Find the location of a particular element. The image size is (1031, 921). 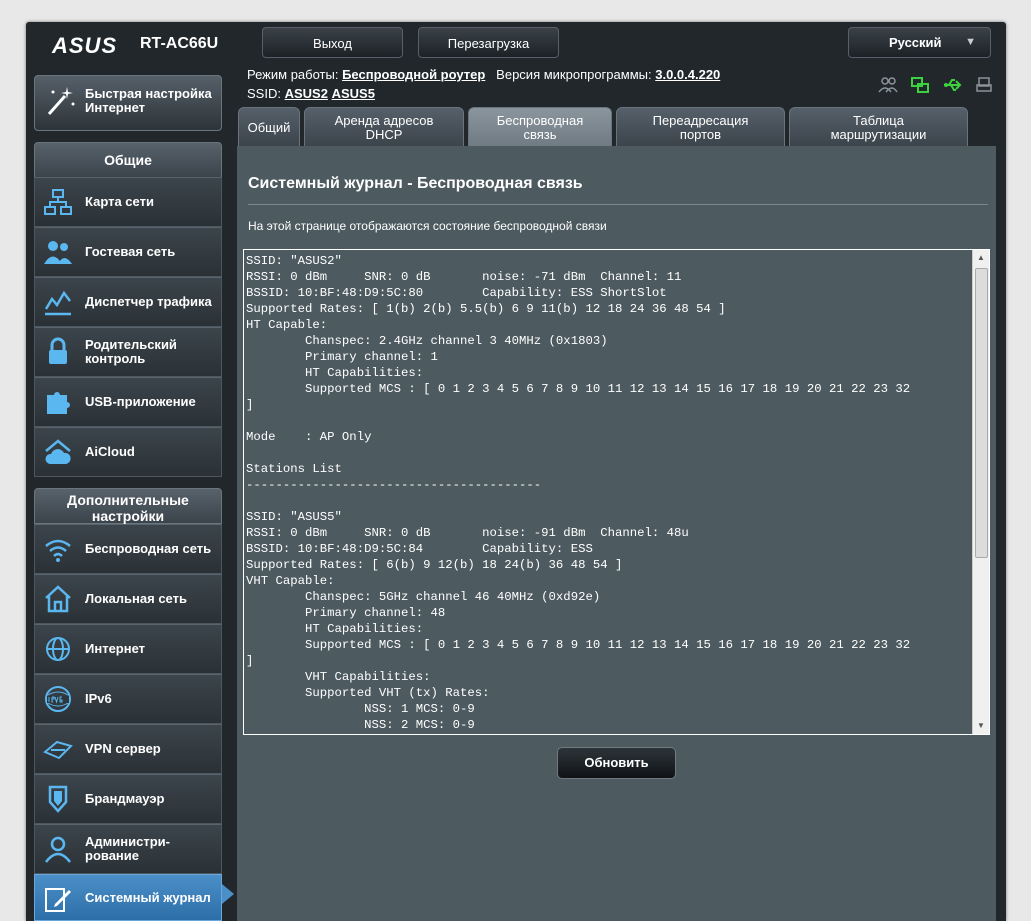

sidebar-item-lan: Локальная сеть is located at coordinates (128, 599).